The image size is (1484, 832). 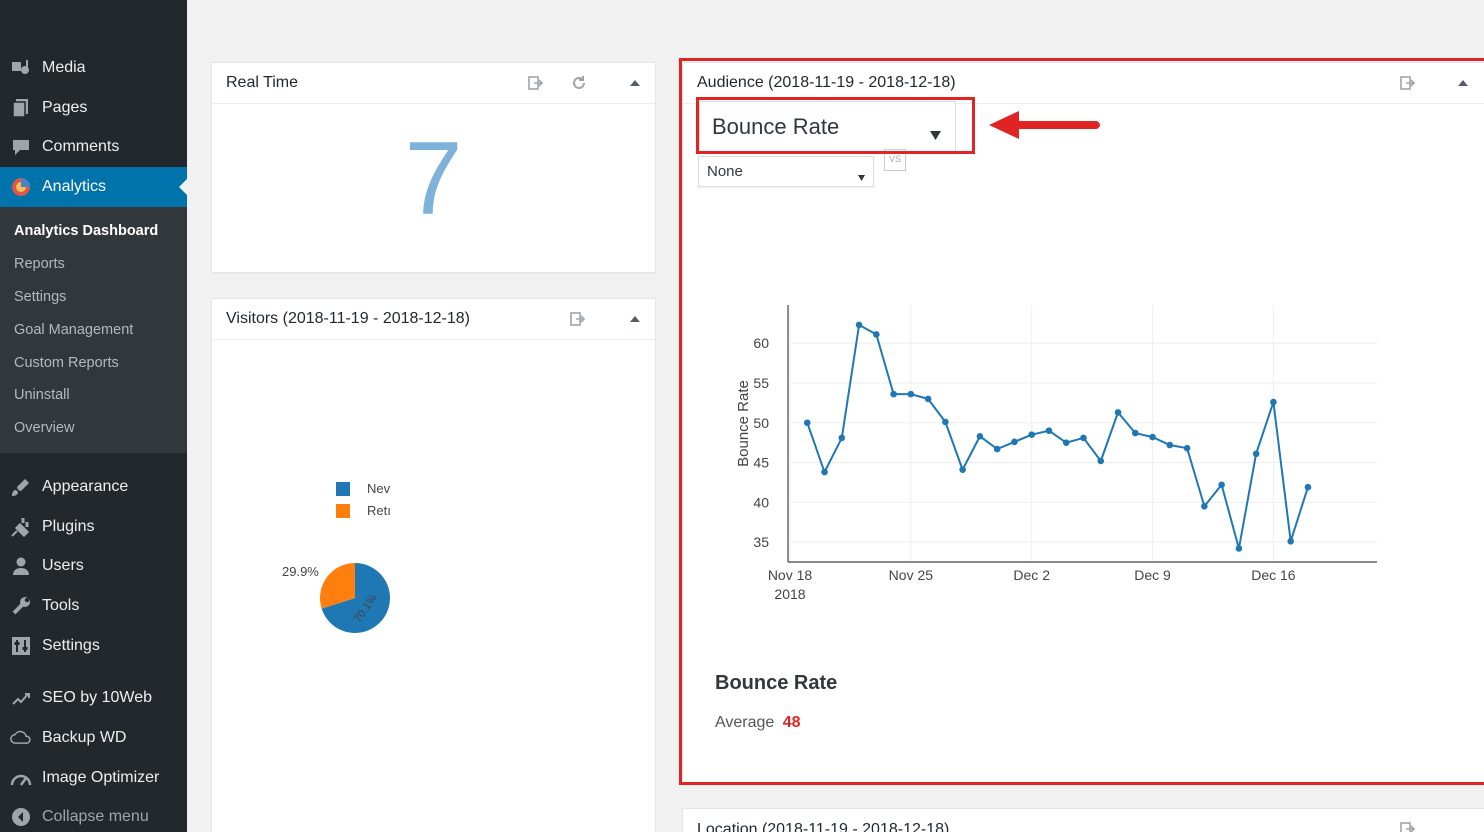 I want to click on y-tick-label: 45, so click(x=761, y=463).